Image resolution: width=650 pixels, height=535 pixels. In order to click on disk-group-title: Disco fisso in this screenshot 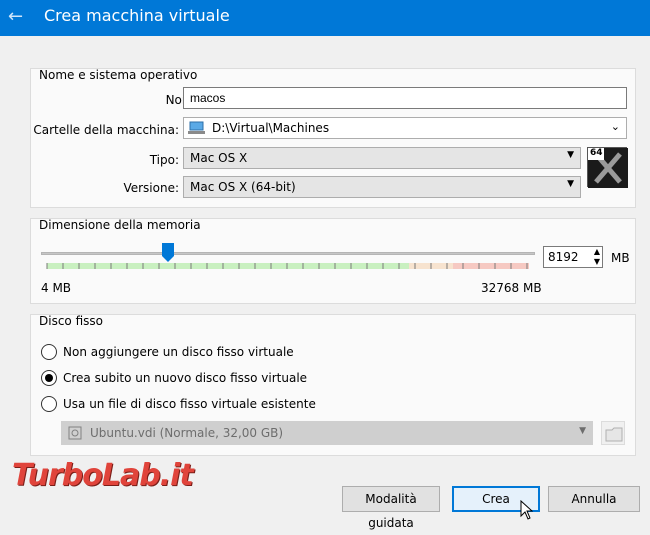, I will do `click(71, 321)`.